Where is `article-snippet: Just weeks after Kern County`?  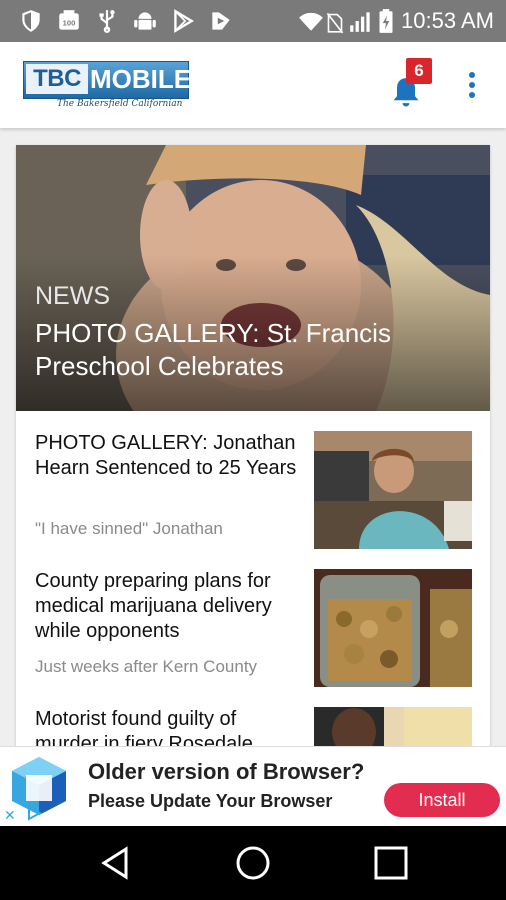
article-snippet: Just weeks after Kern County is located at coordinates (146, 666).